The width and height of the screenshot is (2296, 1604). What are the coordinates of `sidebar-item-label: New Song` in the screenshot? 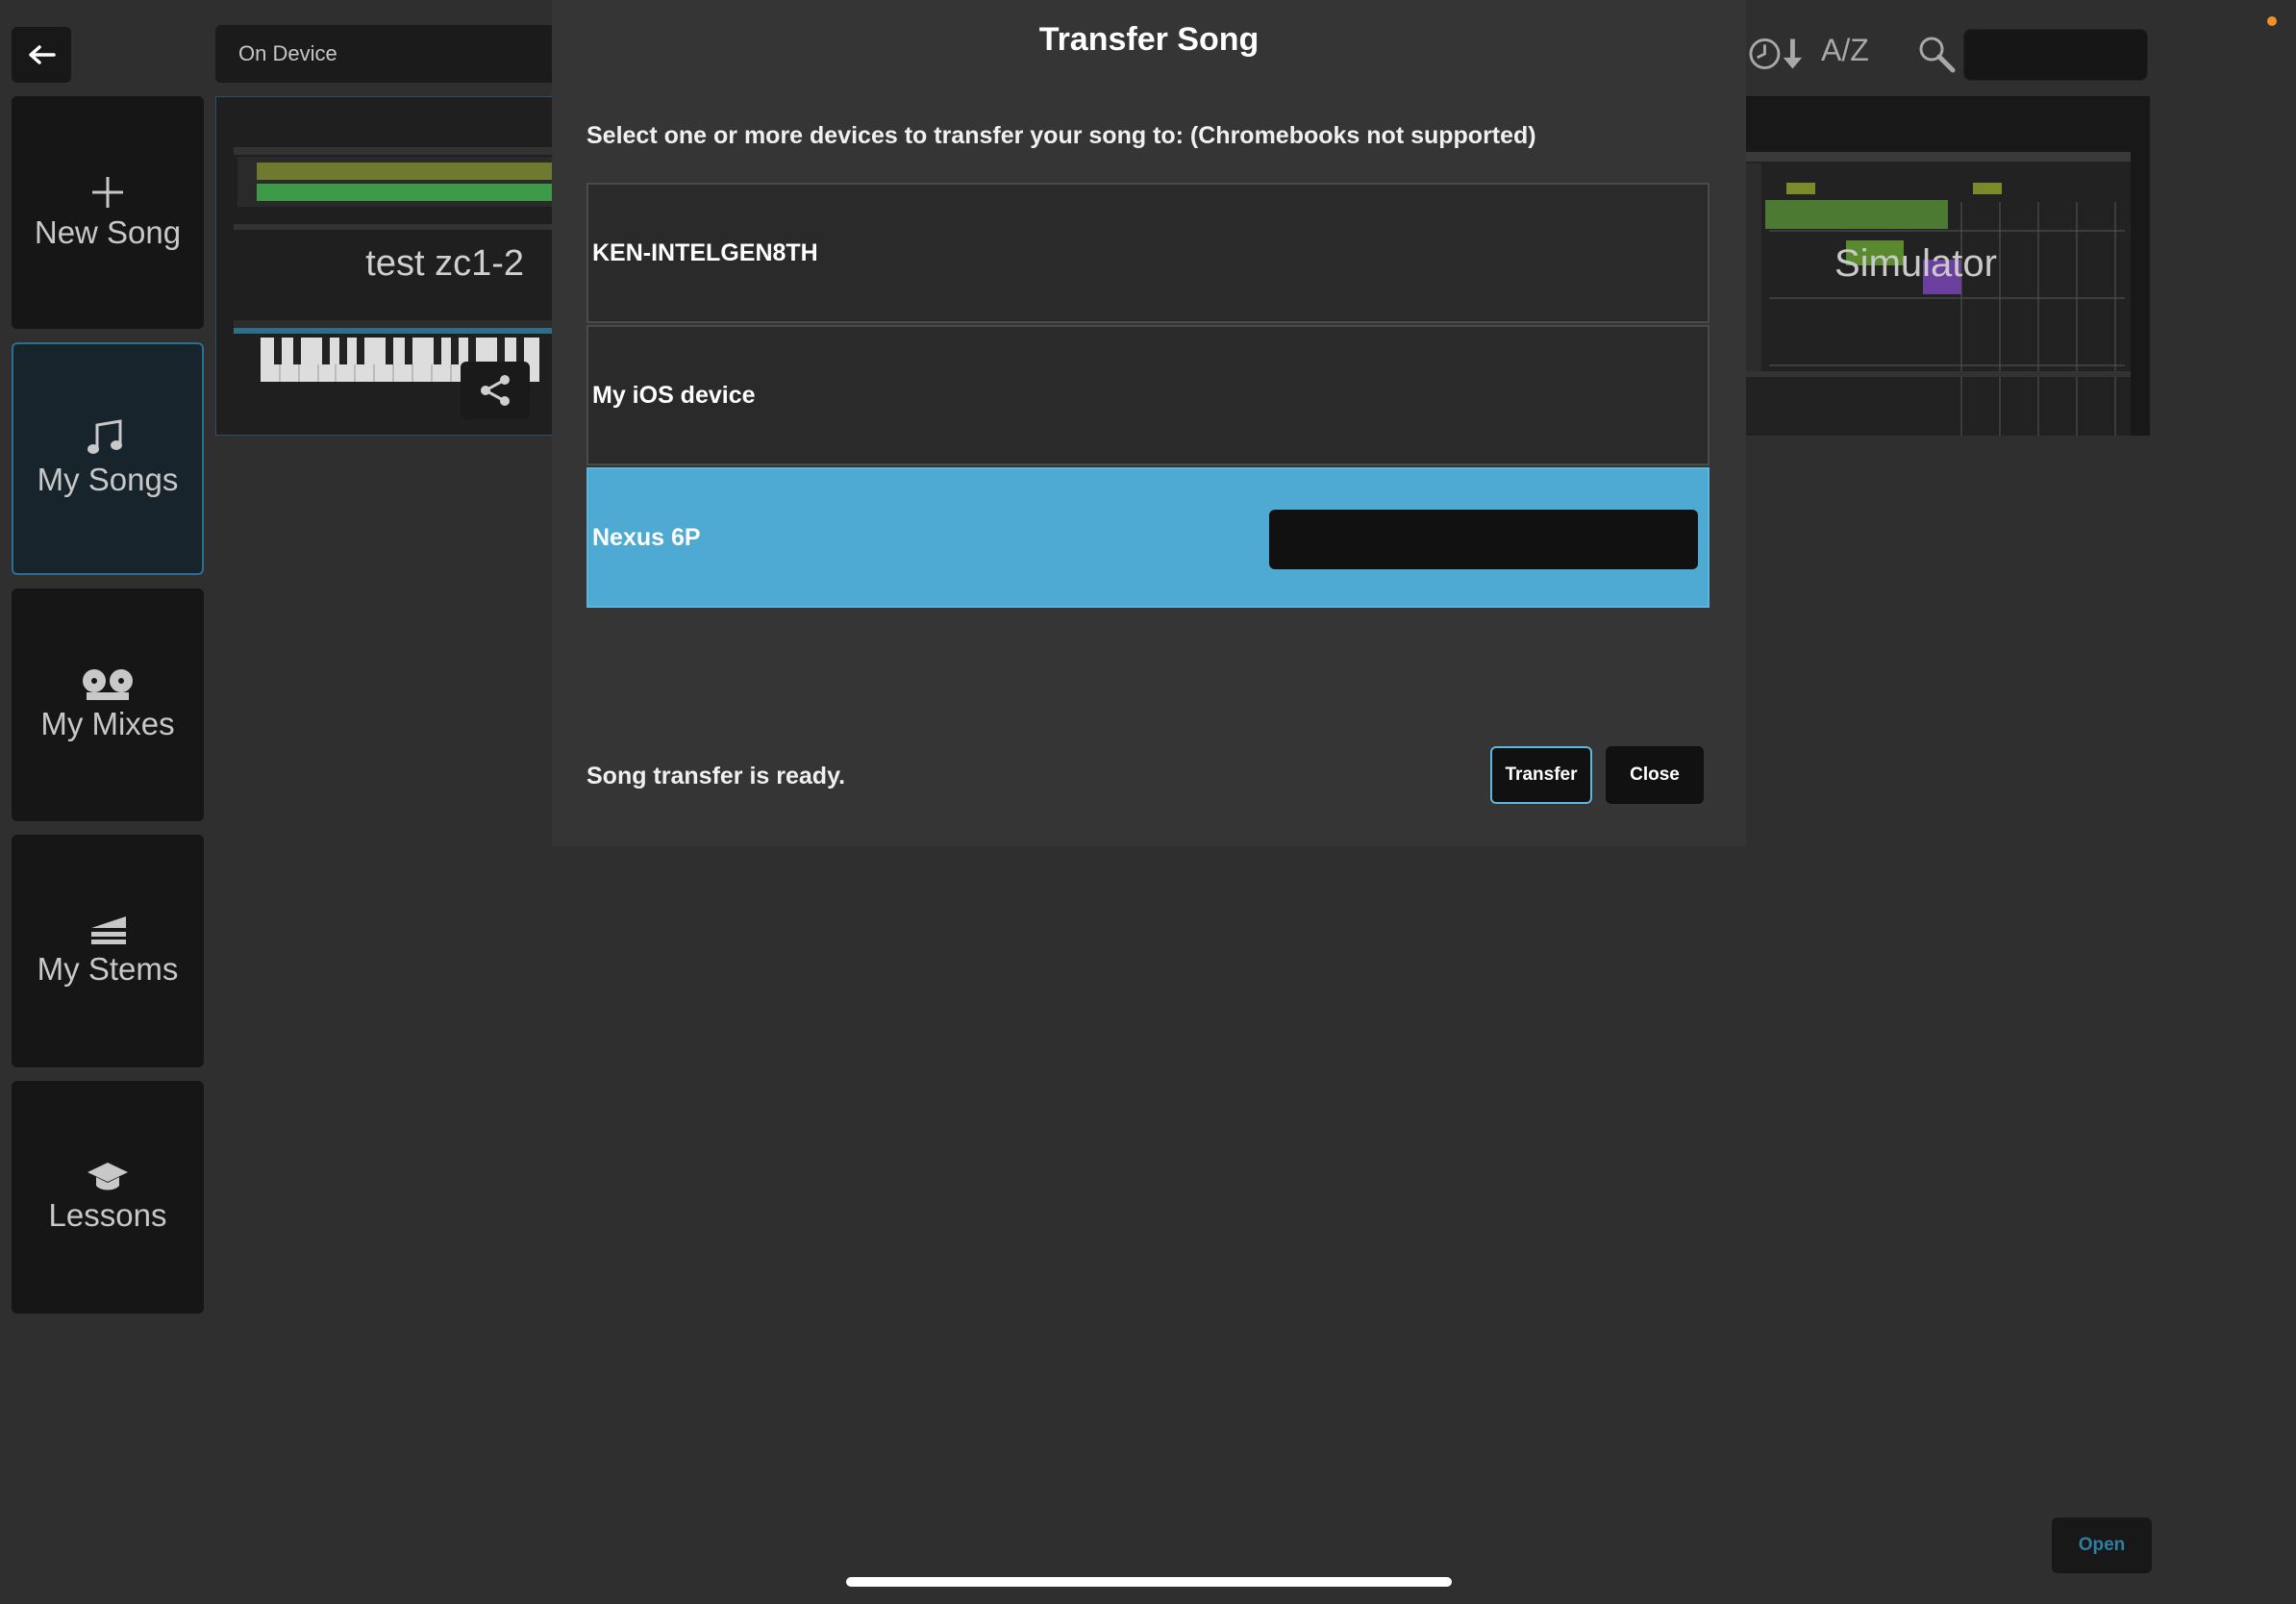 It's located at (108, 232).